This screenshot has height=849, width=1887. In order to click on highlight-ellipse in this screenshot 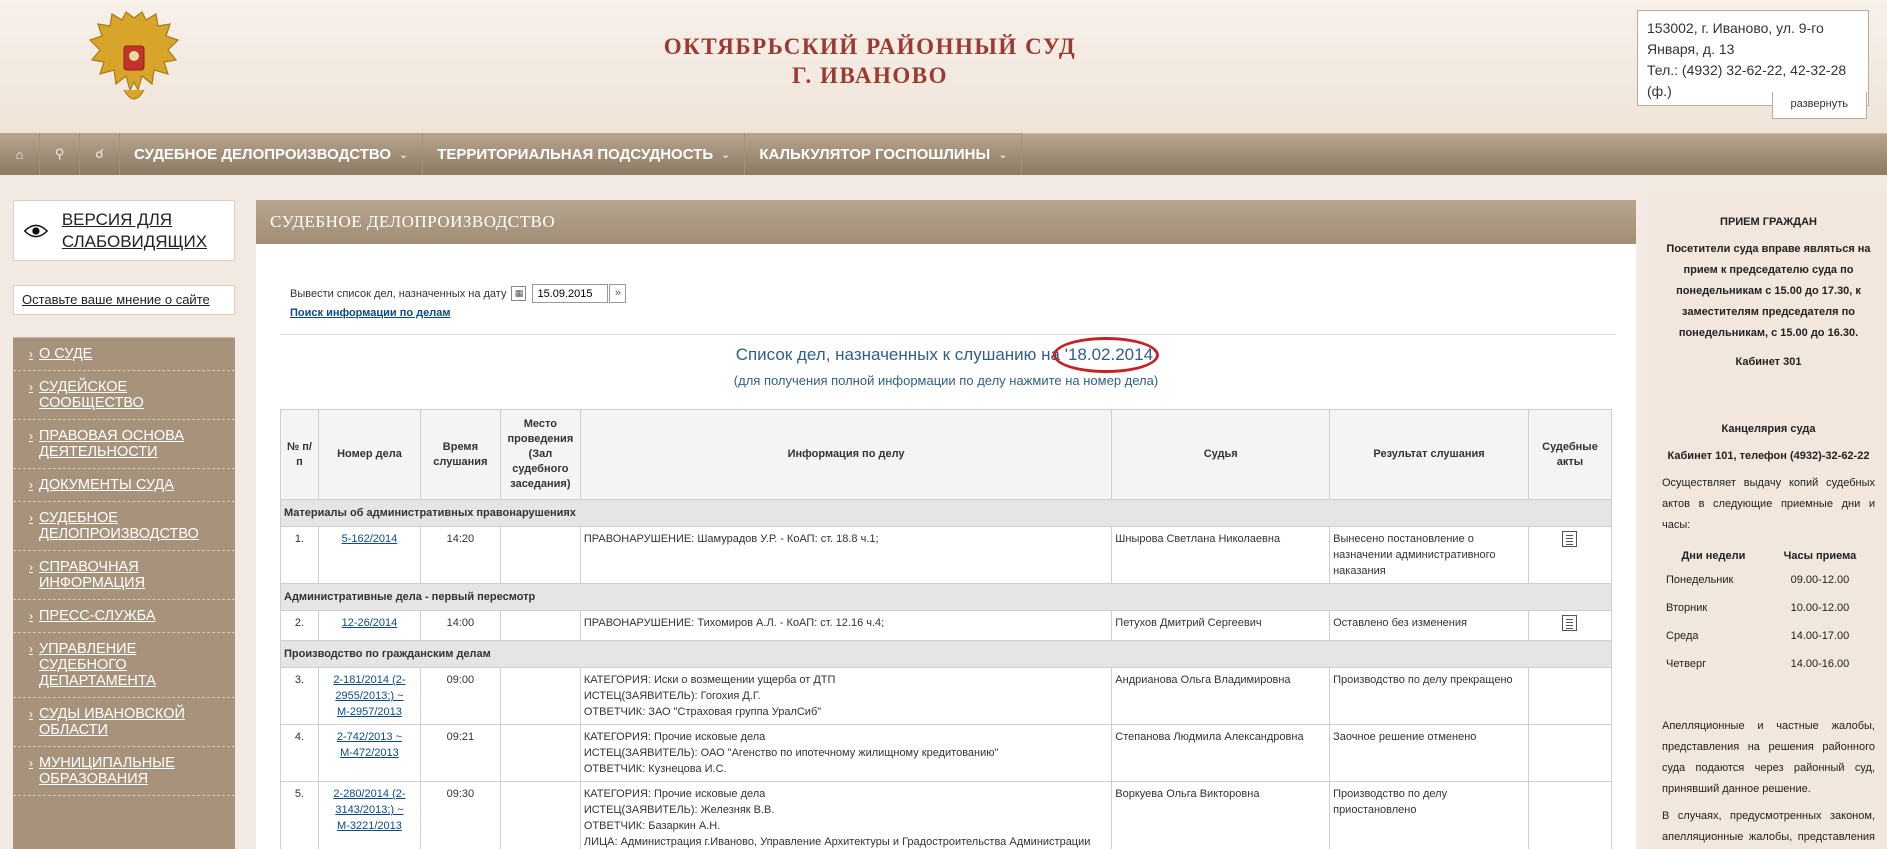, I will do `click(1105, 355)`.